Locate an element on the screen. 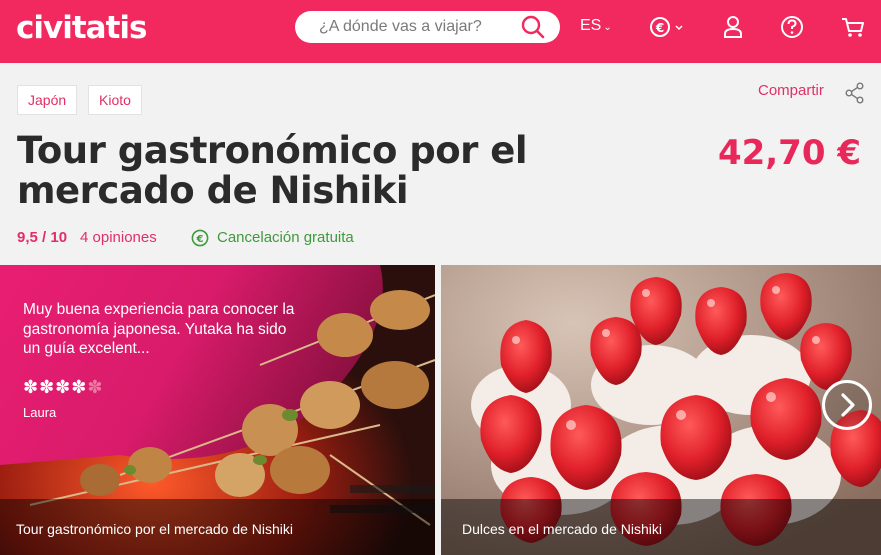 The height and width of the screenshot is (555, 881). euro-icon: € is located at coordinates (660, 27).